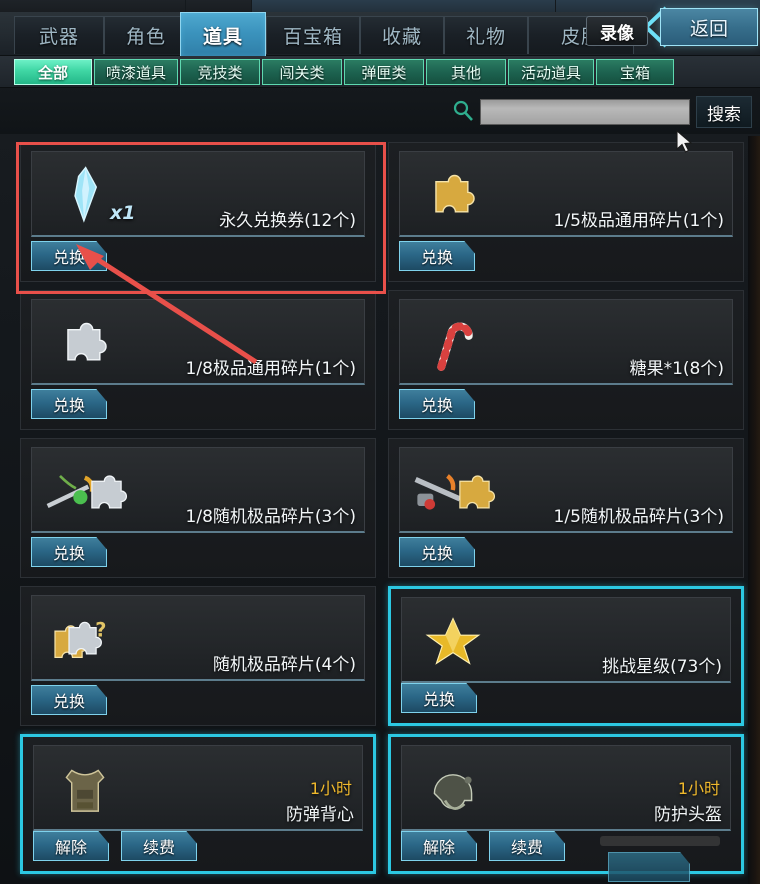  I want to click on sub-tab-bar: 全部 喷漆道具 竞技类 闯关类 弹匣类 其他 活动道具 宝箱, so click(380, 72).